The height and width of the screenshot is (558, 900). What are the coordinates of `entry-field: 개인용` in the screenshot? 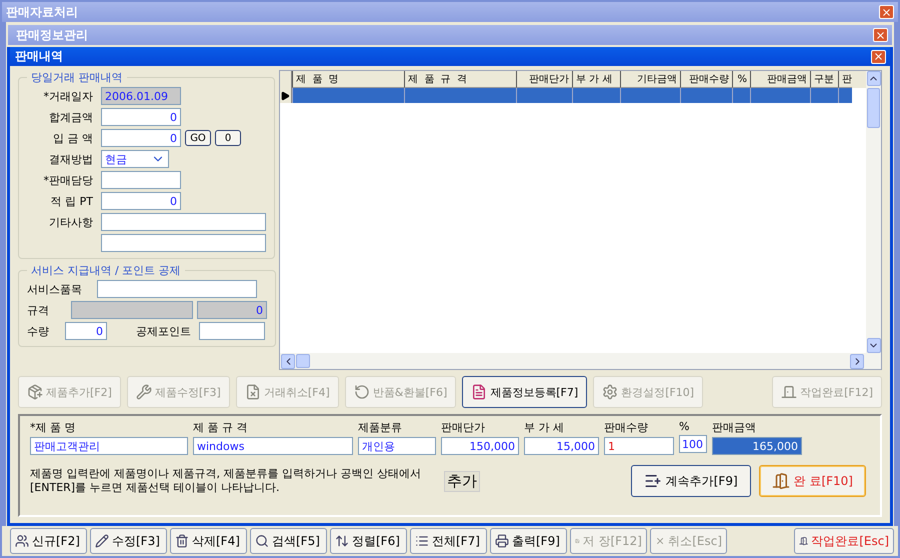 It's located at (397, 446).